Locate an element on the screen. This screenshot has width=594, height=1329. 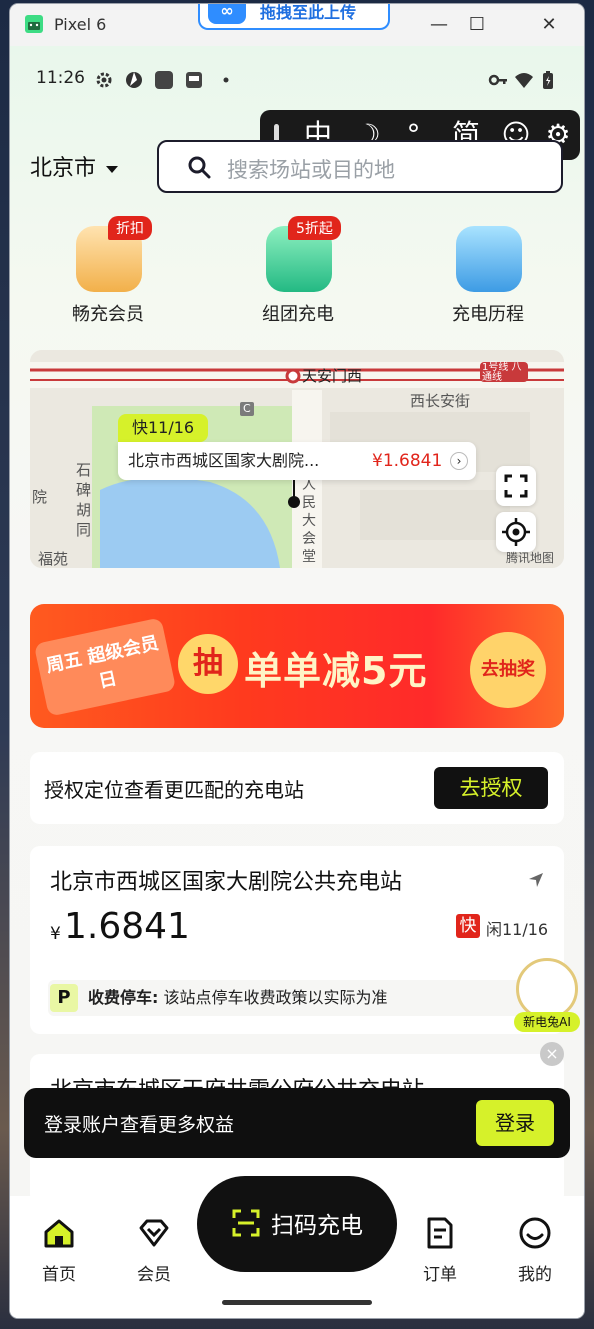
station-price: 1.6841 is located at coordinates (127, 926).